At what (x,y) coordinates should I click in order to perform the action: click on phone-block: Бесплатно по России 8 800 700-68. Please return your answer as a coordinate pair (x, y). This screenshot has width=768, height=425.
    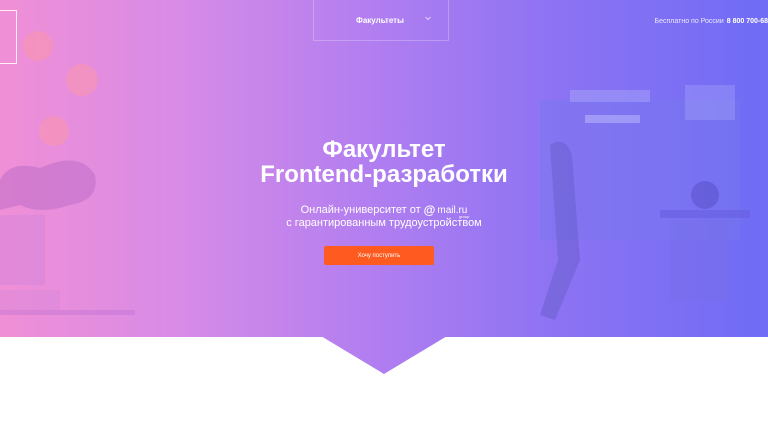
    Looking at the image, I should click on (711, 21).